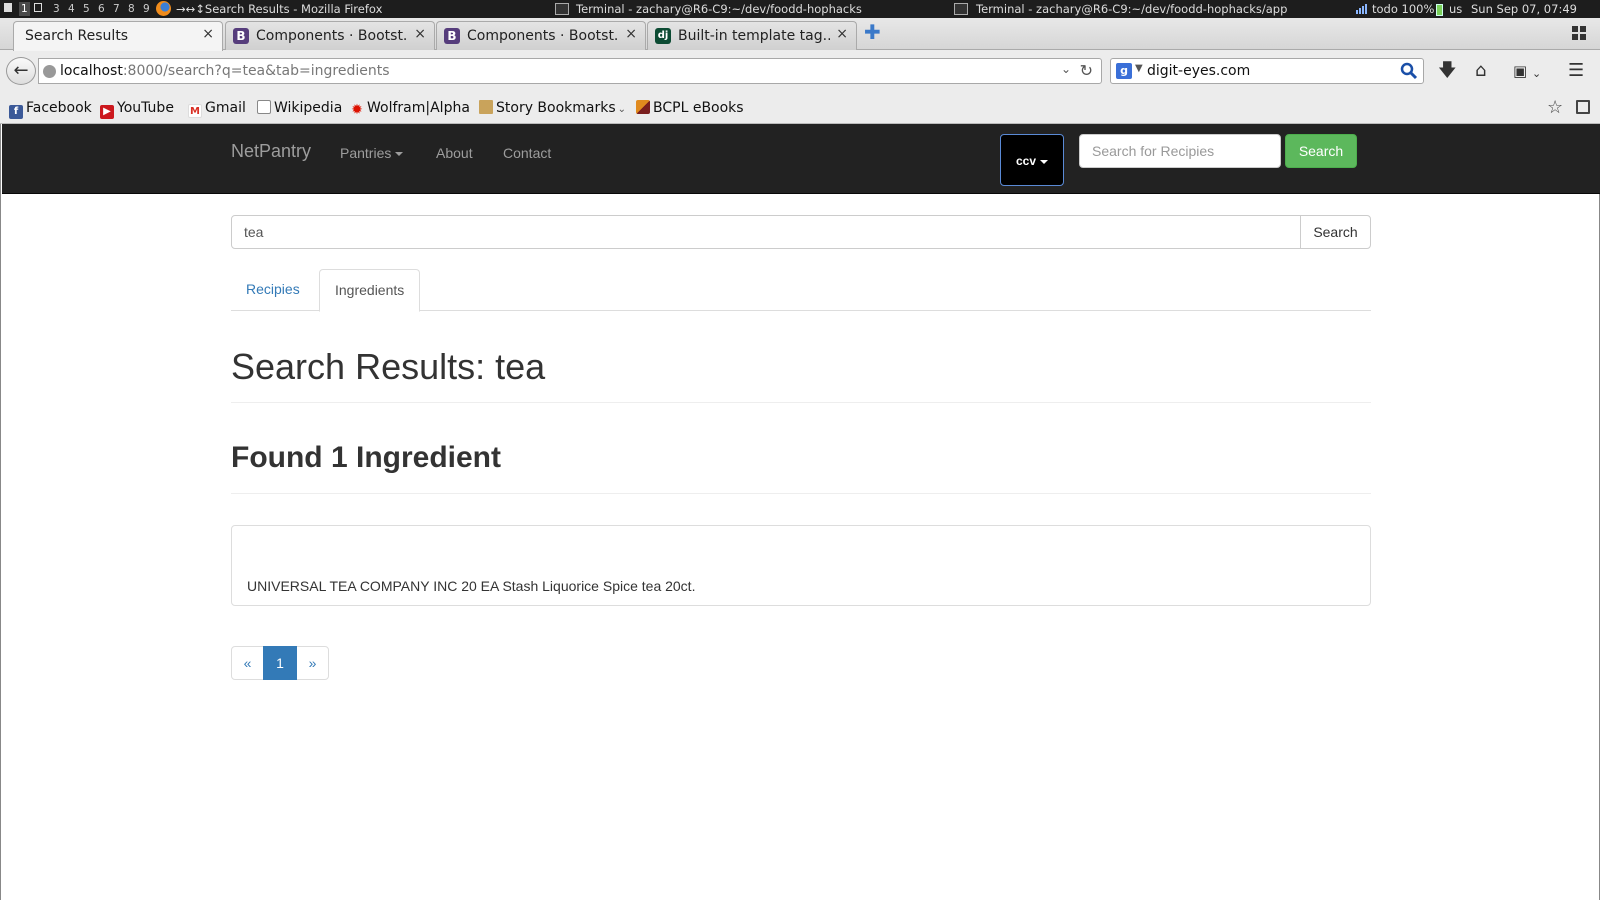 The width and height of the screenshot is (1600, 900). What do you see at coordinates (454, 153) in the screenshot?
I see `nav-about: About` at bounding box center [454, 153].